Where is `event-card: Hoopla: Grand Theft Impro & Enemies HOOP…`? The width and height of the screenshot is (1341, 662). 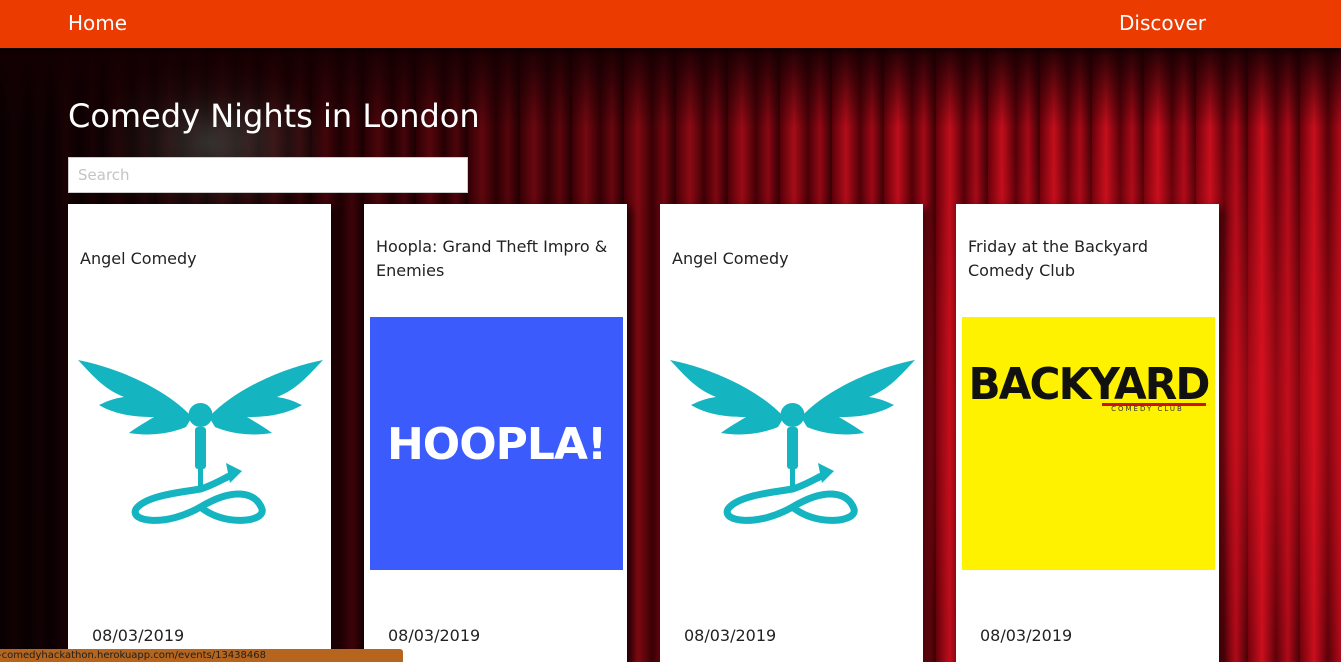 event-card: Hoopla: Grand Theft Impro & Enemies HOOP… is located at coordinates (495, 433).